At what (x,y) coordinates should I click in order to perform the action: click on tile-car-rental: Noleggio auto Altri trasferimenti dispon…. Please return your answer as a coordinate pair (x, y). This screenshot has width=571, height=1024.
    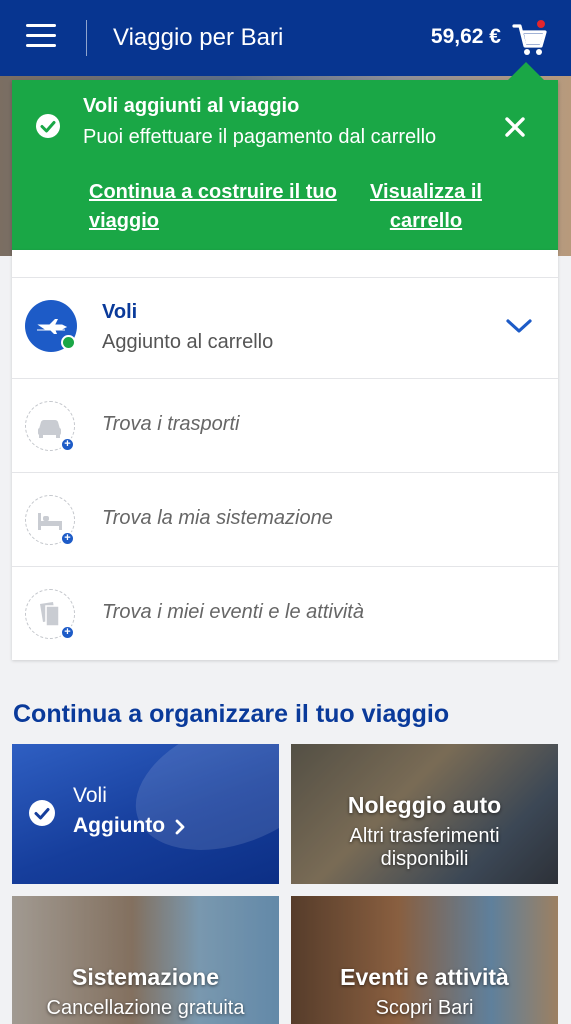
    Looking at the image, I should click on (424, 814).